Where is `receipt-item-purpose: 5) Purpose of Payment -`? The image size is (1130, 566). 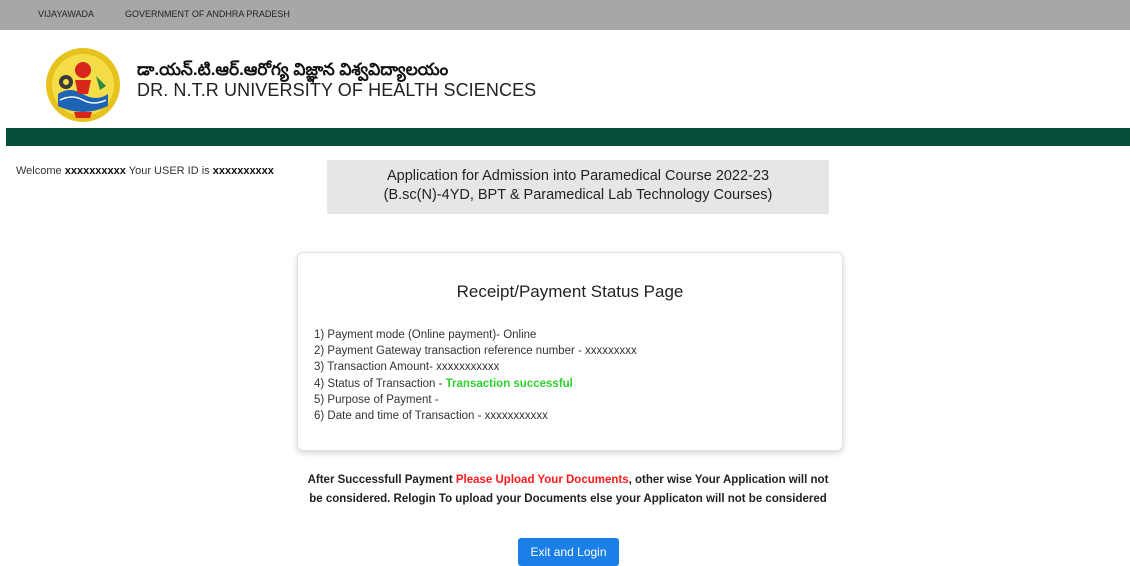 receipt-item-purpose: 5) Purpose of Payment - is located at coordinates (376, 399).